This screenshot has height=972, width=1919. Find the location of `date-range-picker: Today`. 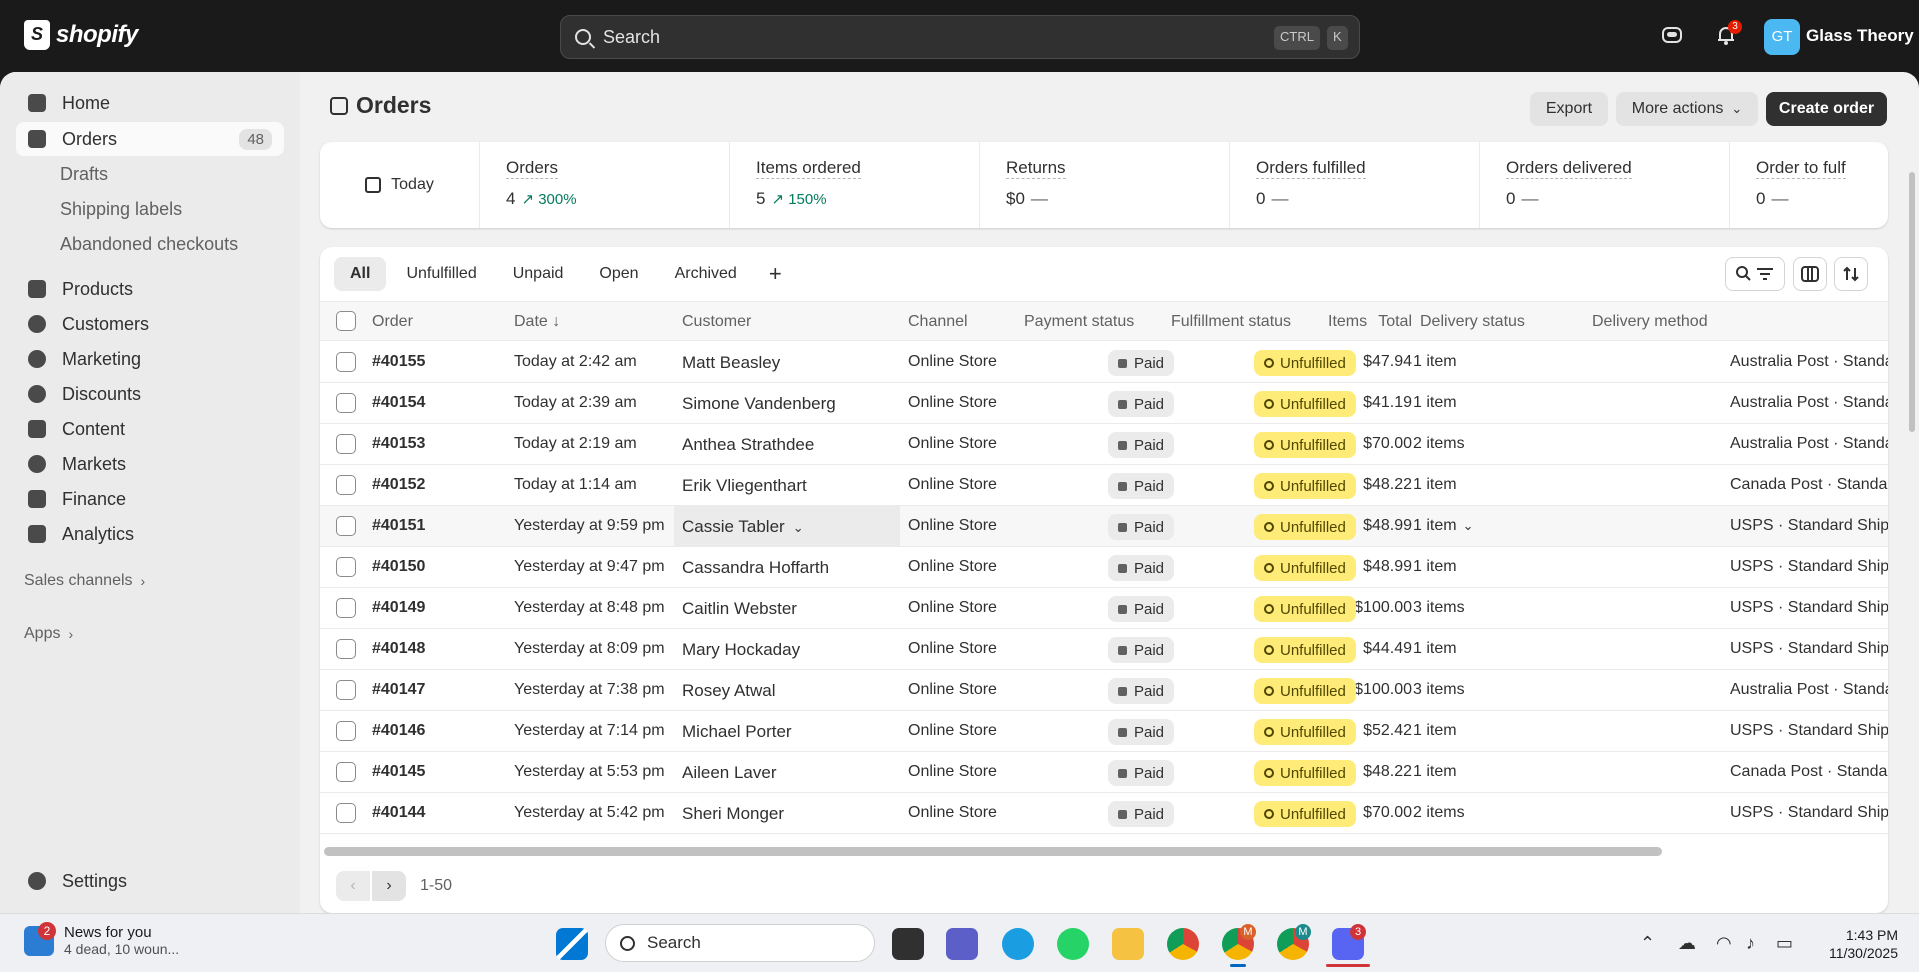

date-range-picker: Today is located at coordinates (400, 185).